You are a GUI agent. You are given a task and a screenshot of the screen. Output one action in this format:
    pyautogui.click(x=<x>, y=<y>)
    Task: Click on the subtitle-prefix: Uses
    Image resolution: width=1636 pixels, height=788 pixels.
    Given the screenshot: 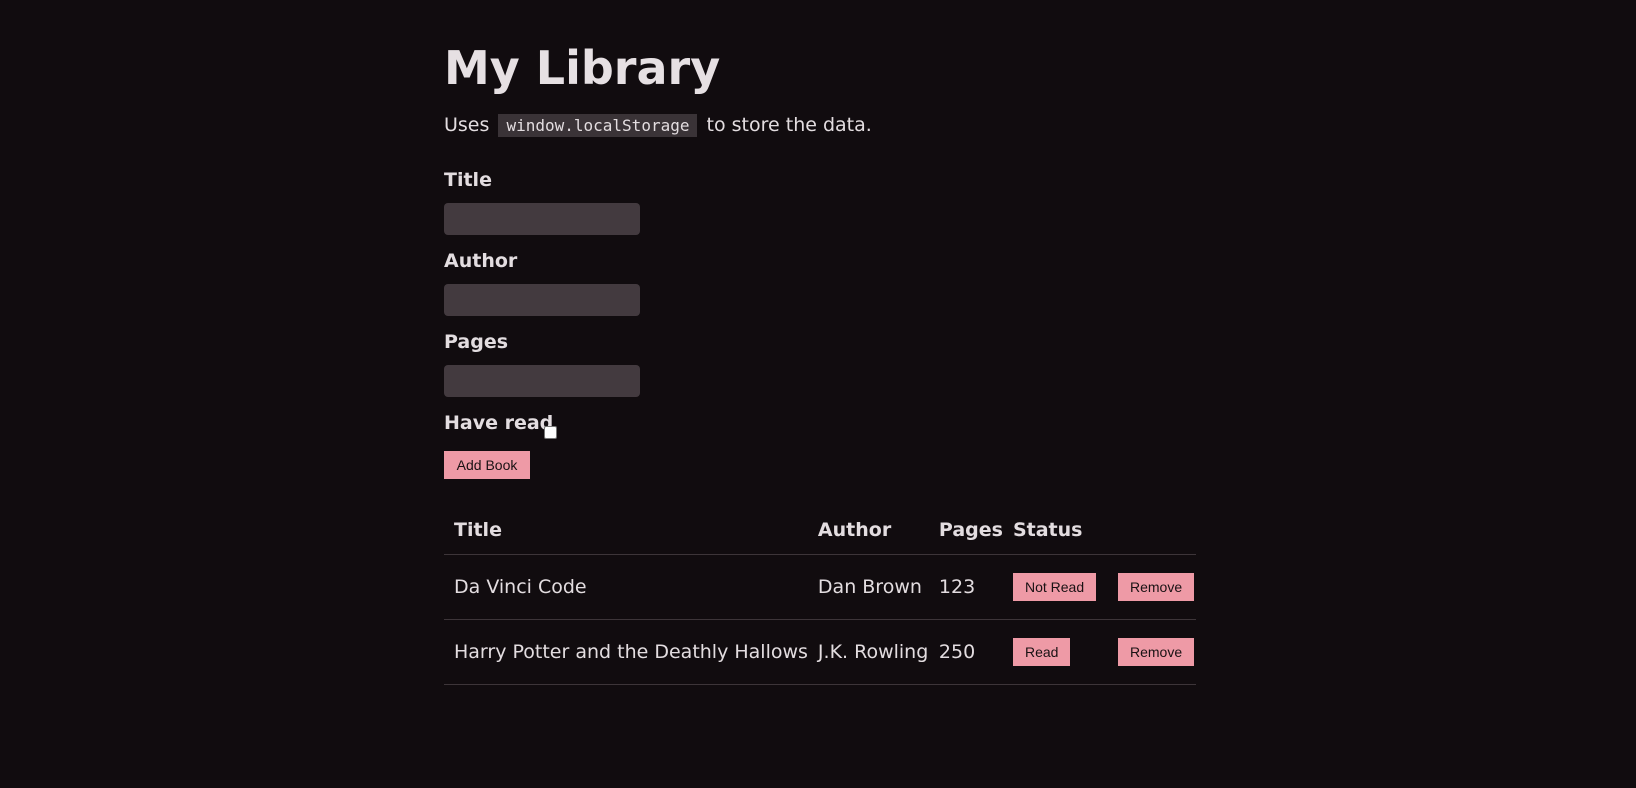 What is the action you would take?
    pyautogui.click(x=467, y=125)
    